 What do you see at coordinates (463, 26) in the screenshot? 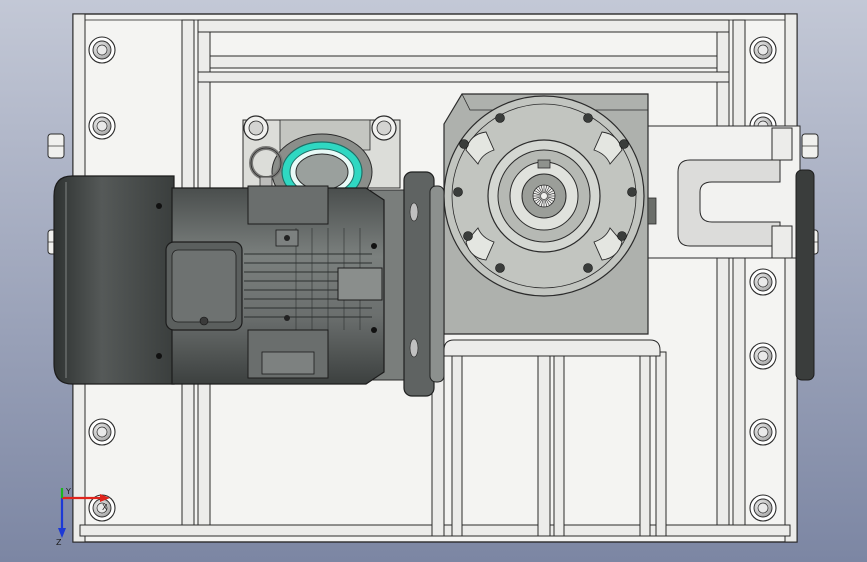
I see `top-beam` at bounding box center [463, 26].